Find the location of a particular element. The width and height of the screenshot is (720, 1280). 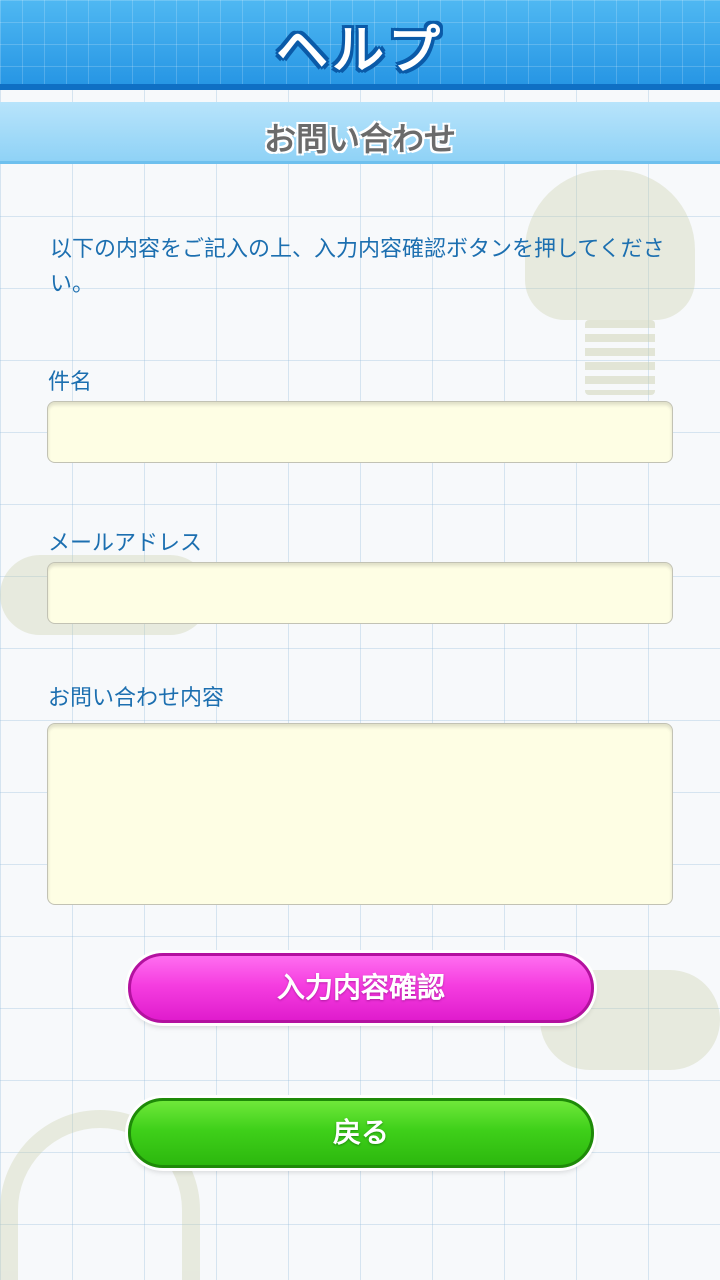

section-header-bar: お問い合わせ is located at coordinates (360, 133).